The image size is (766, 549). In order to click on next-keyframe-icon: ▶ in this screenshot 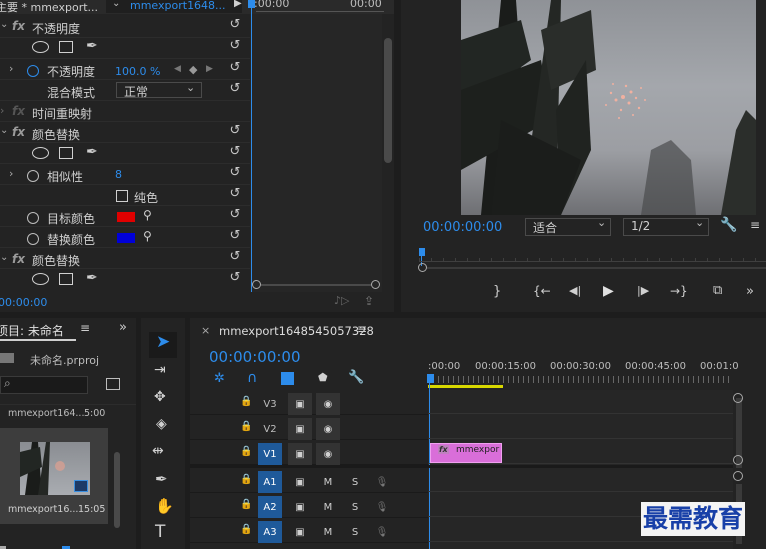, I will do `click(209, 69)`.